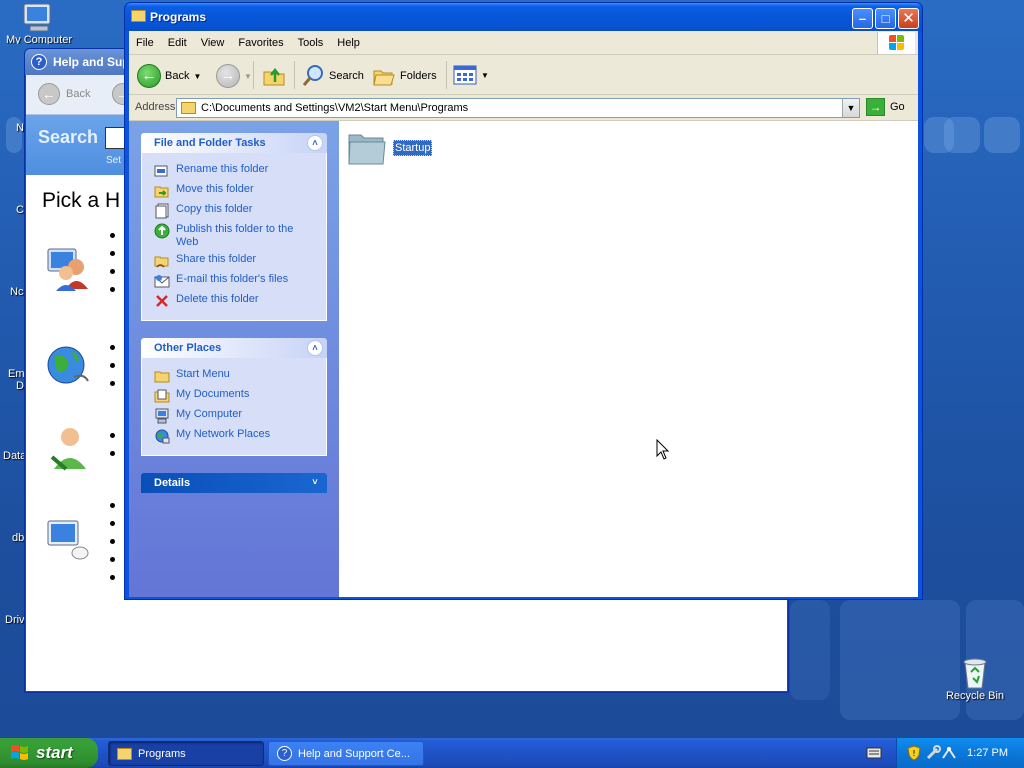  Describe the element at coordinates (14, 456) in the screenshot. I see `desktop-icon-label: Data` at that location.